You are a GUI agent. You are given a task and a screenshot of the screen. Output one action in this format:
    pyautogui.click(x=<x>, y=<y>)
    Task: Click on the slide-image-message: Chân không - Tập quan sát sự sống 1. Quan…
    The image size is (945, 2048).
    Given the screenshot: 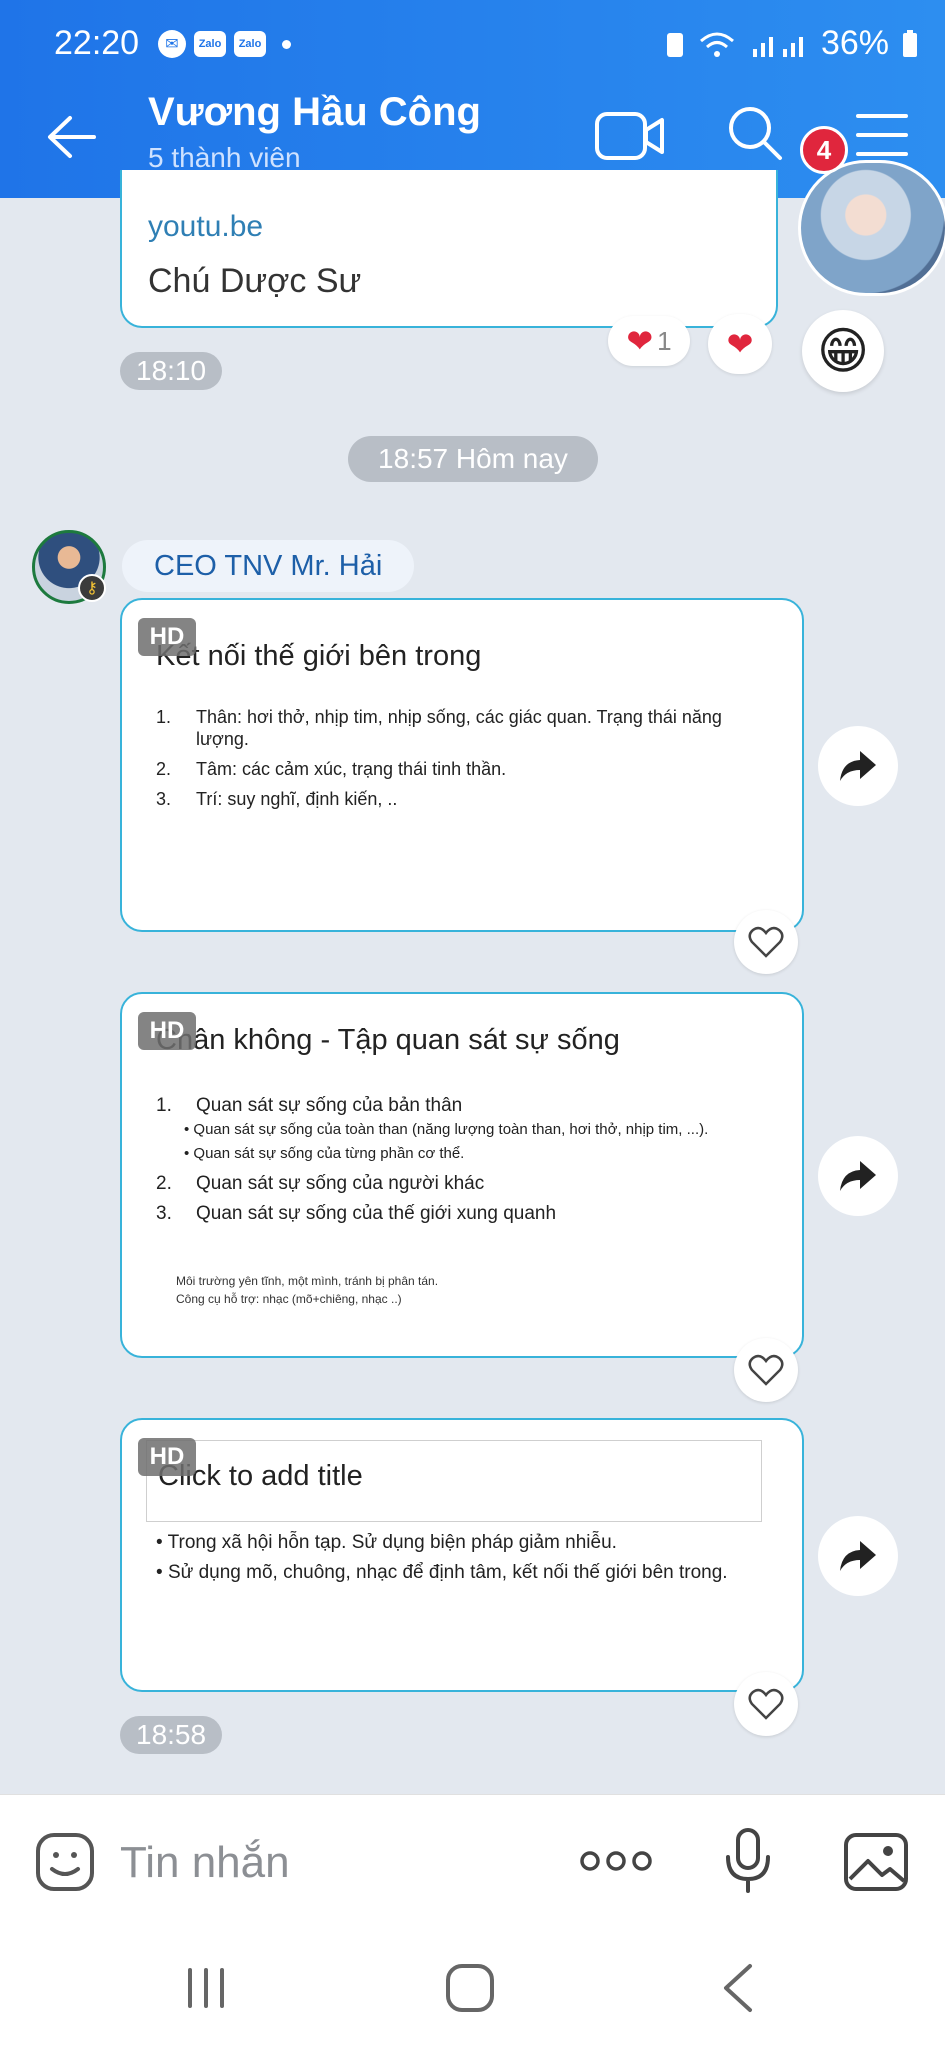 What is the action you would take?
    pyautogui.click(x=462, y=1175)
    